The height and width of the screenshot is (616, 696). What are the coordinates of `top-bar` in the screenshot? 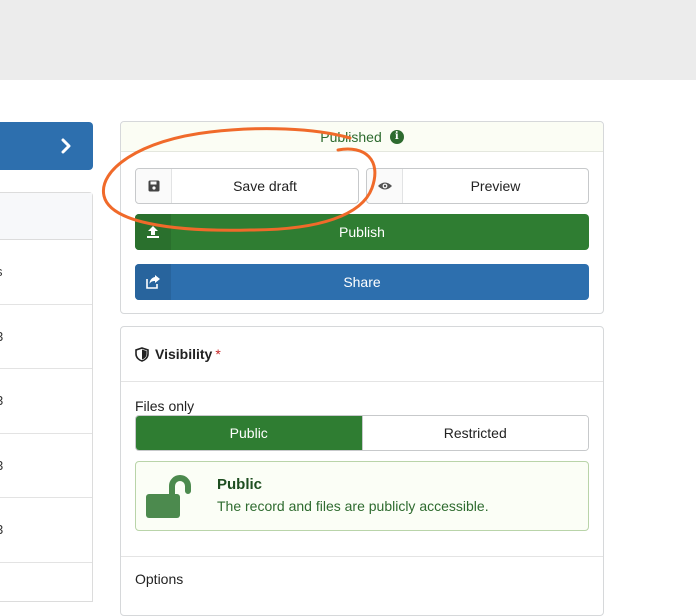 It's located at (348, 40).